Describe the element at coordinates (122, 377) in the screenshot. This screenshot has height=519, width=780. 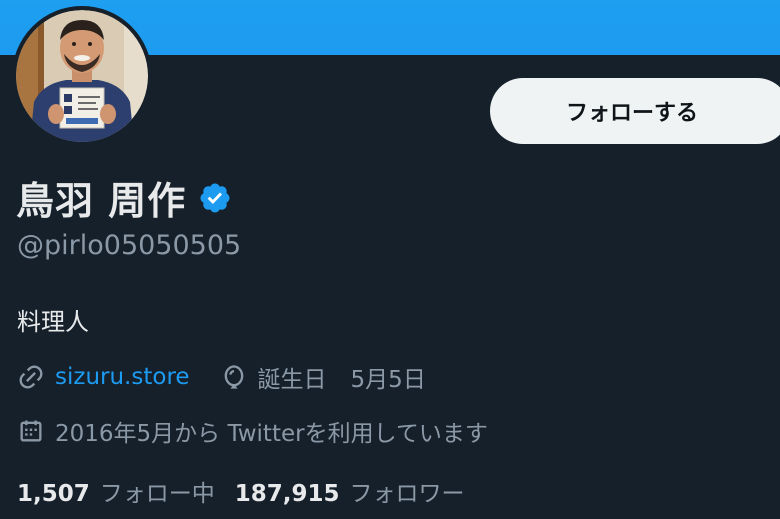
I see `website-link: sizuru.store` at that location.